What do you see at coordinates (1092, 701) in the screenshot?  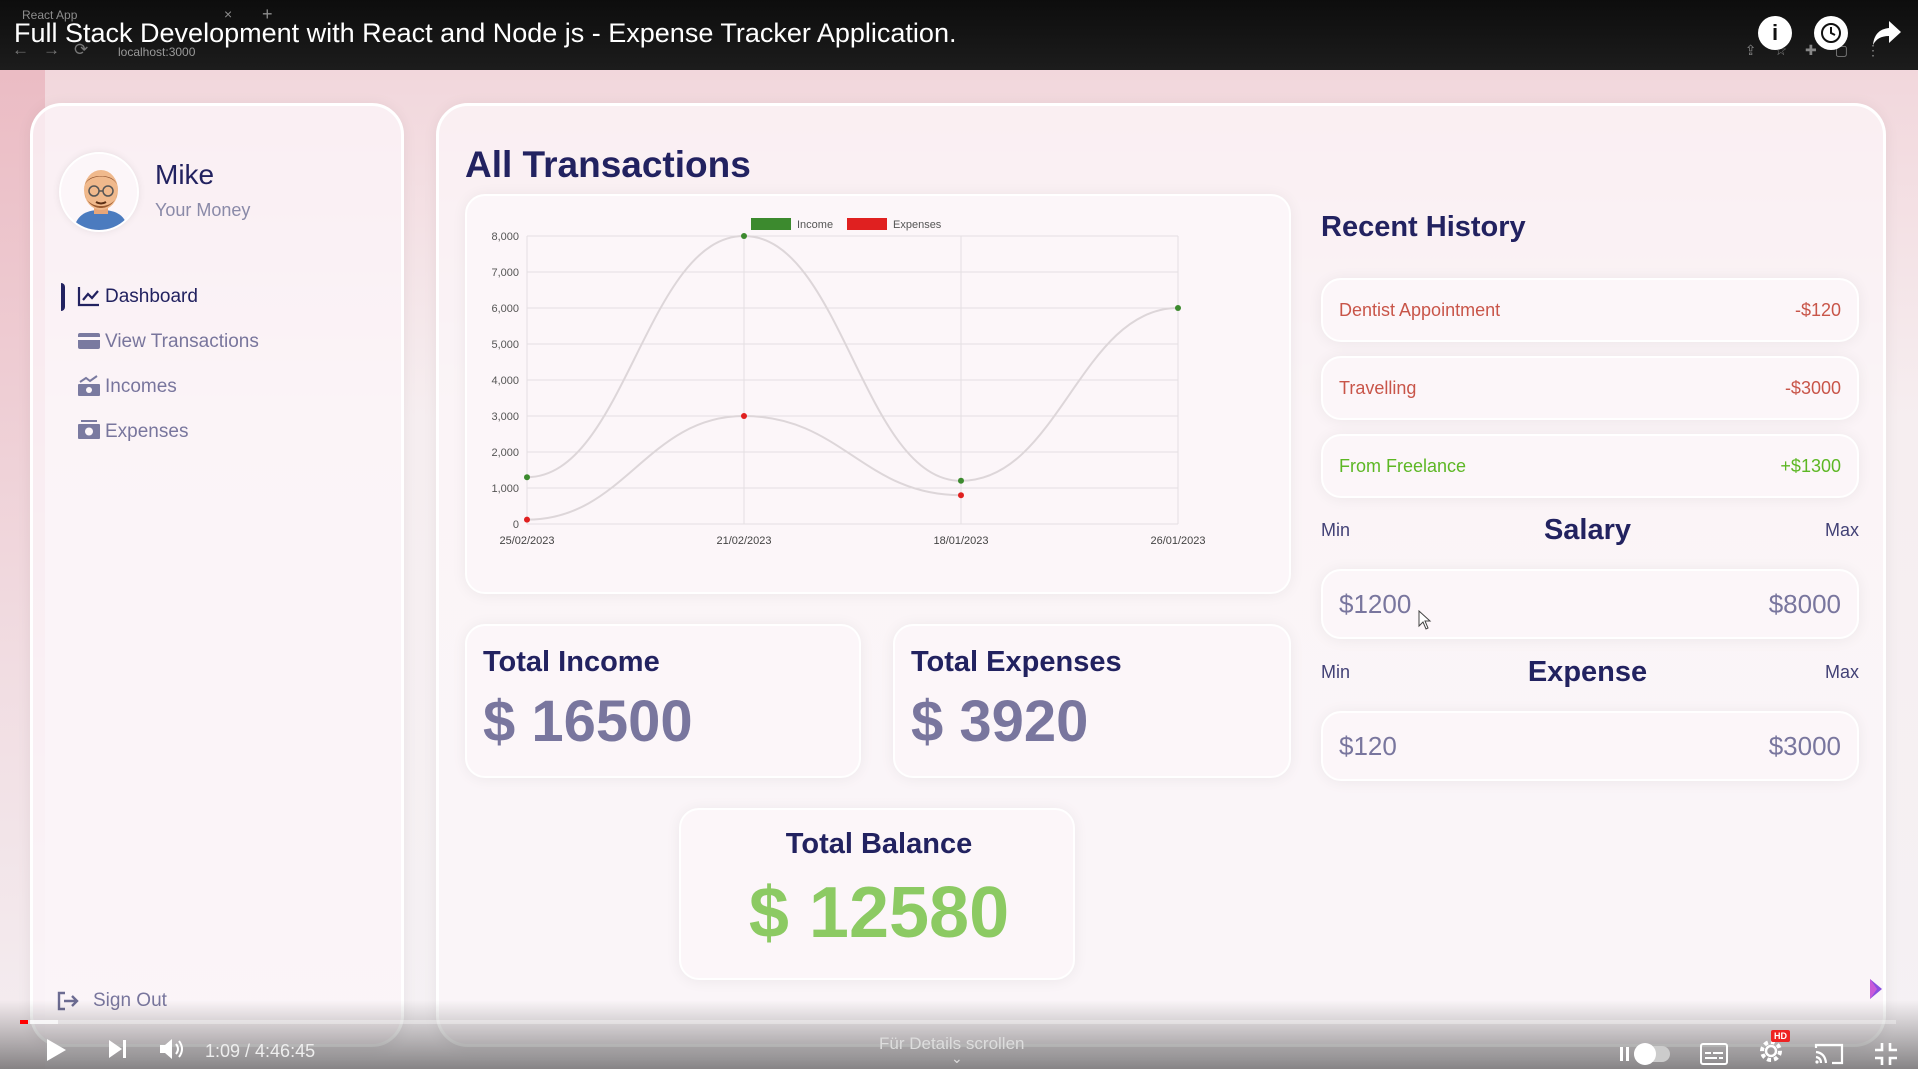 I see `total-expenses-card: Total Expenses $ 3920` at bounding box center [1092, 701].